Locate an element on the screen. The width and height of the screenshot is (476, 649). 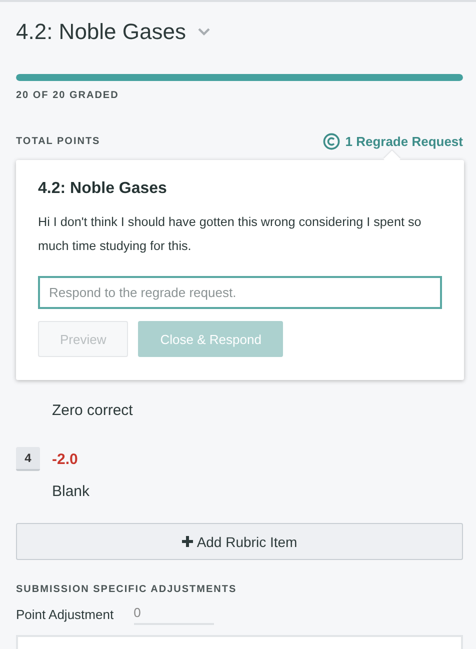
graded-count: 20 OF 20 GRADED is located at coordinates (68, 95).